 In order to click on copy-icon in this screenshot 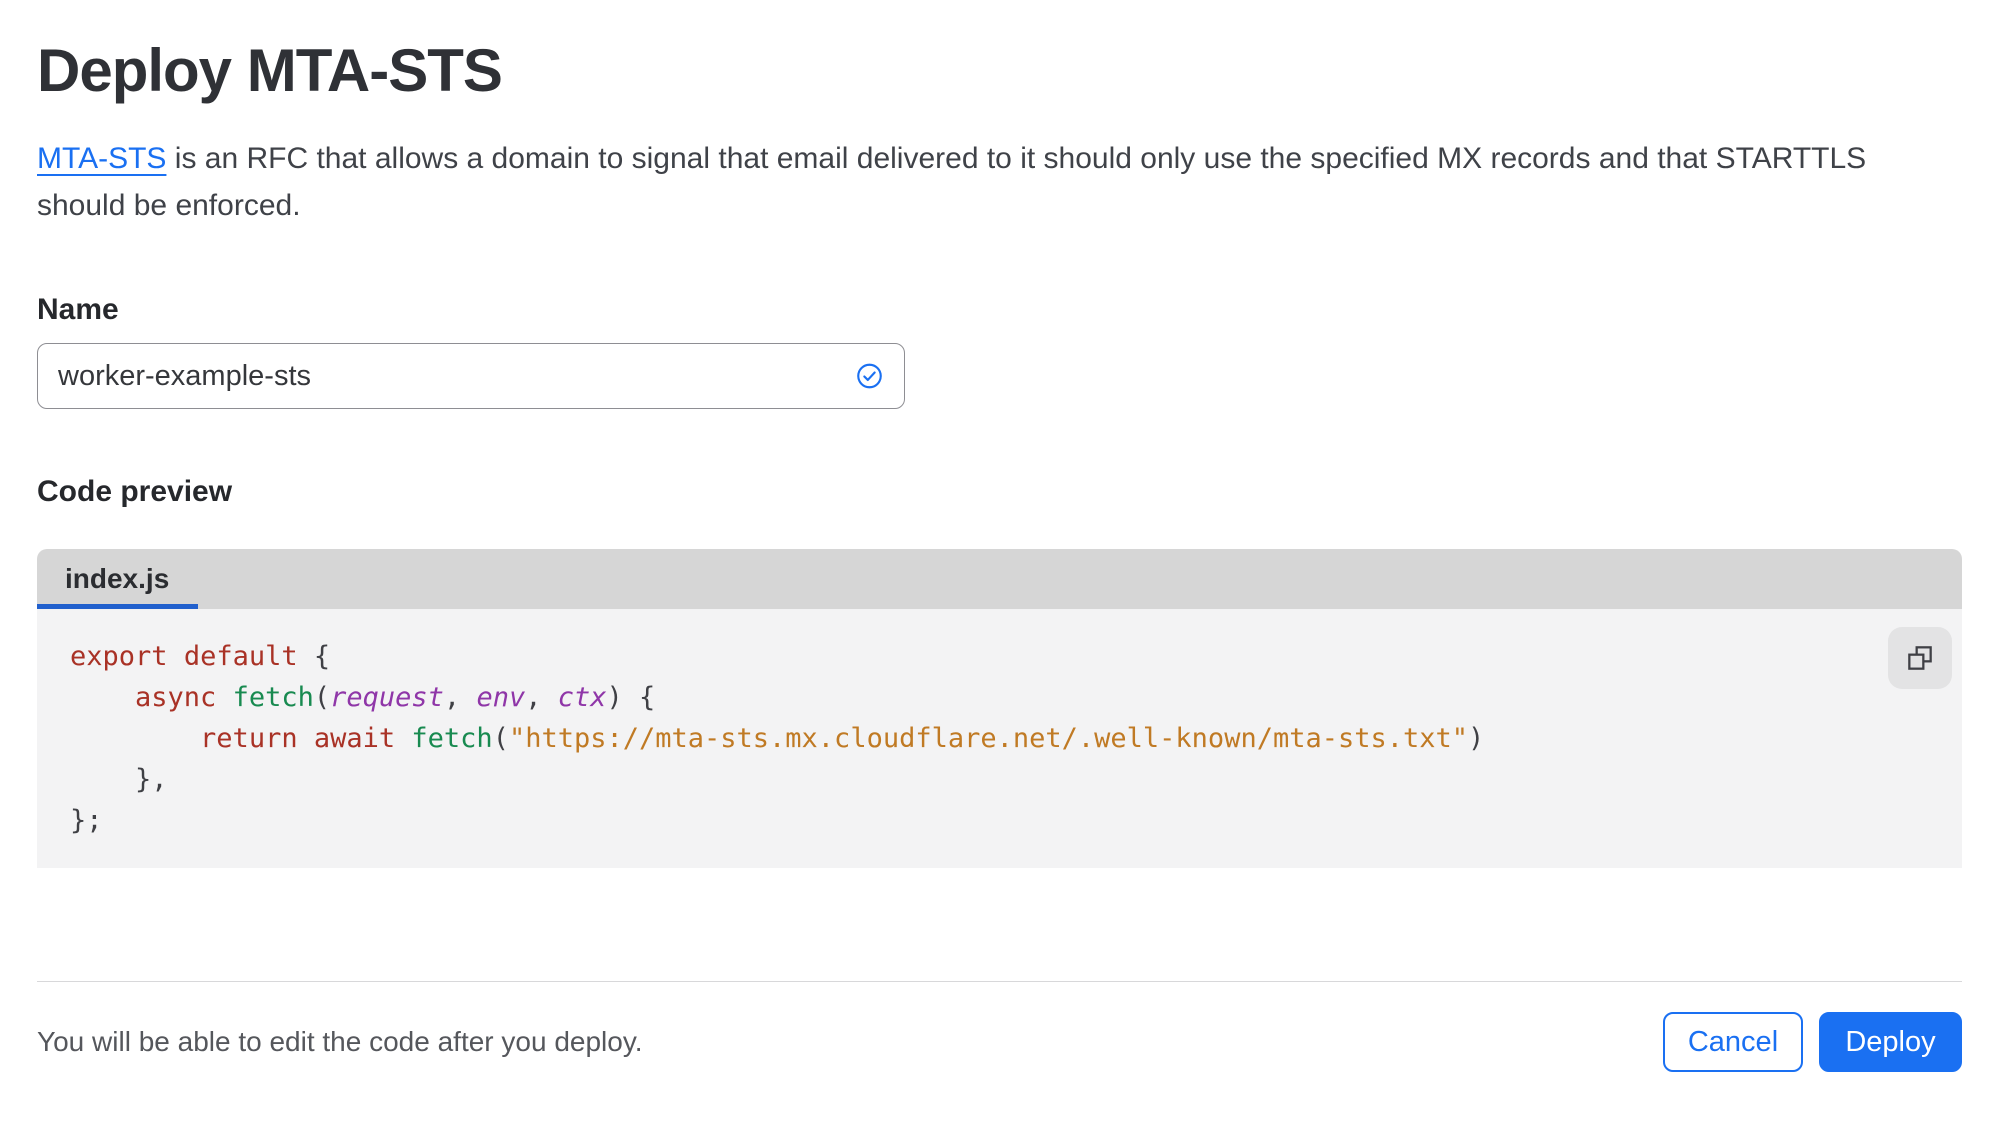, I will do `click(1920, 658)`.